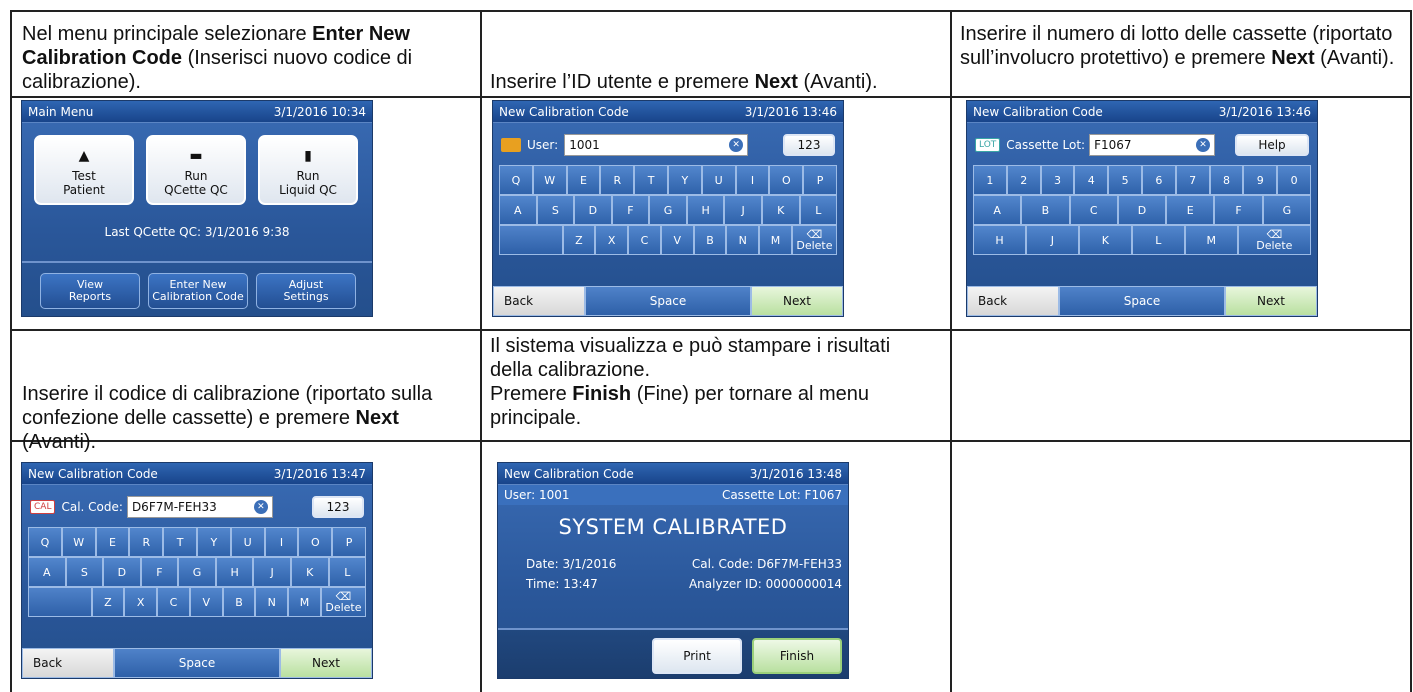 The height and width of the screenshot is (692, 1413). What do you see at coordinates (1152, 145) in the screenshot?
I see `cassette-lot-input: F1067 ✕` at bounding box center [1152, 145].